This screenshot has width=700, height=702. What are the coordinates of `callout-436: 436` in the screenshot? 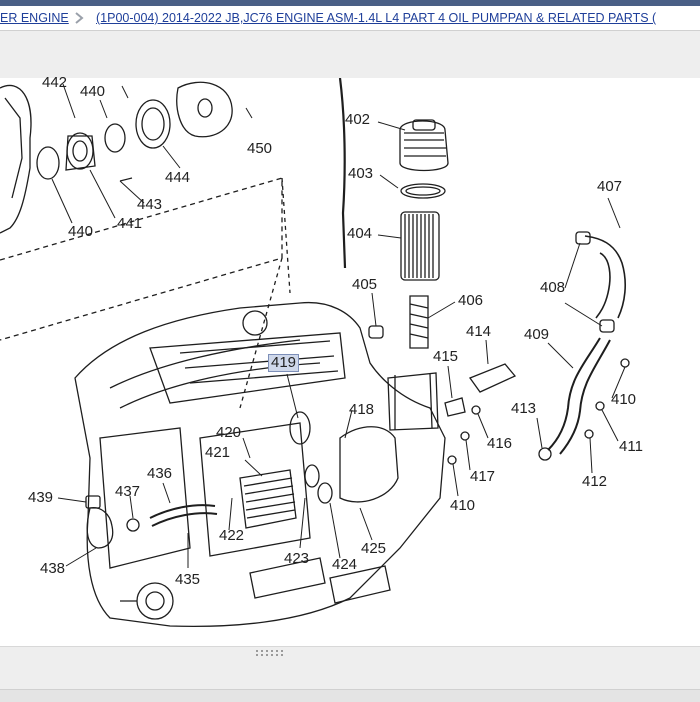 It's located at (159, 474).